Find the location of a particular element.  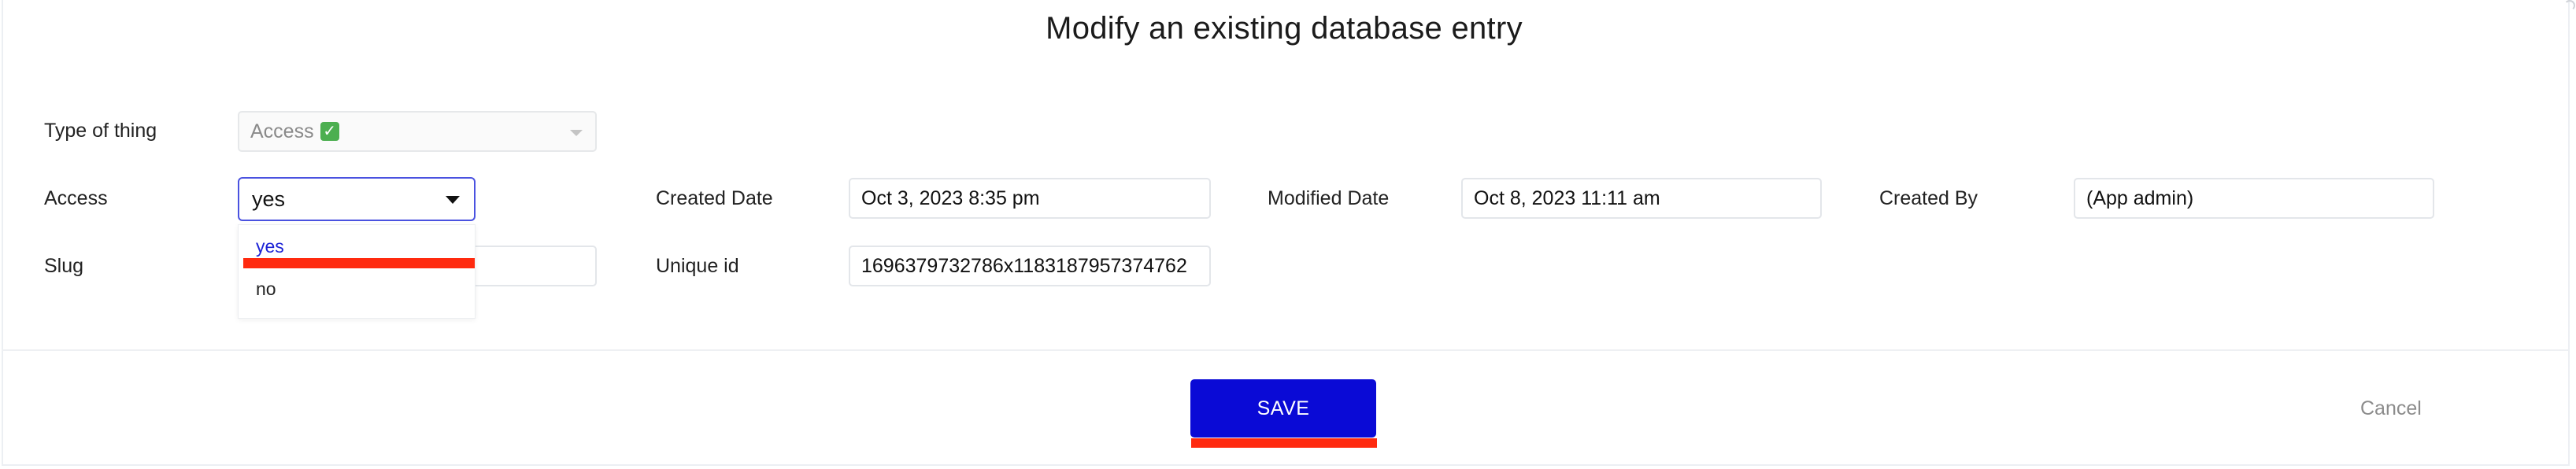

type-of-thing-value: Access is located at coordinates (282, 131).